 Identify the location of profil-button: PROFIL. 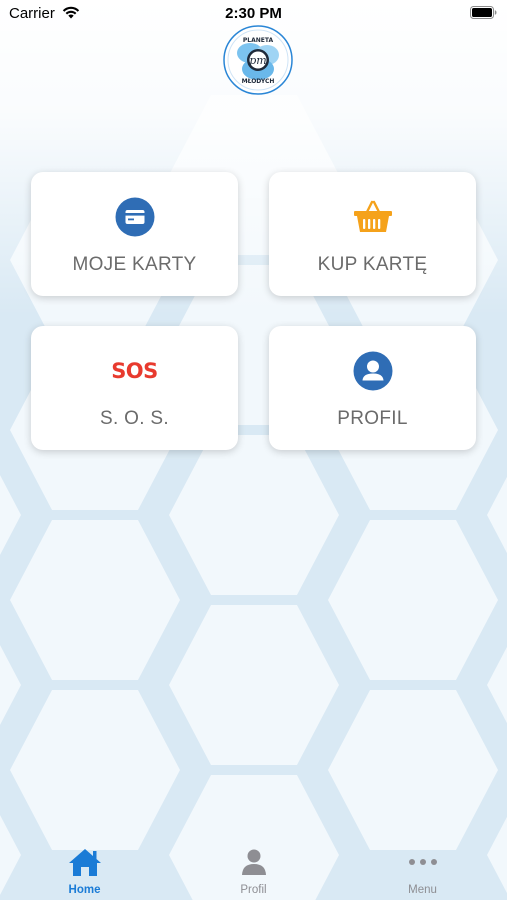
(372, 388).